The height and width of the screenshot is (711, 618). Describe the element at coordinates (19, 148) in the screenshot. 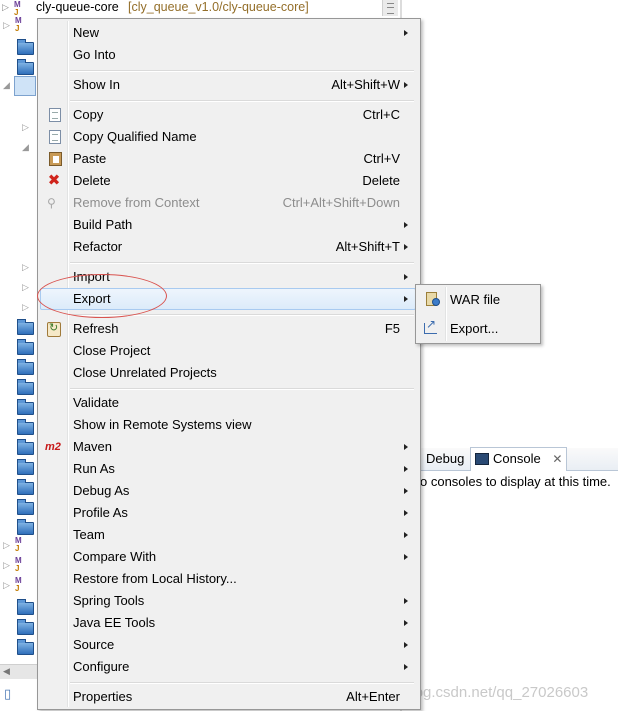

I see `tree-item: ◢` at that location.